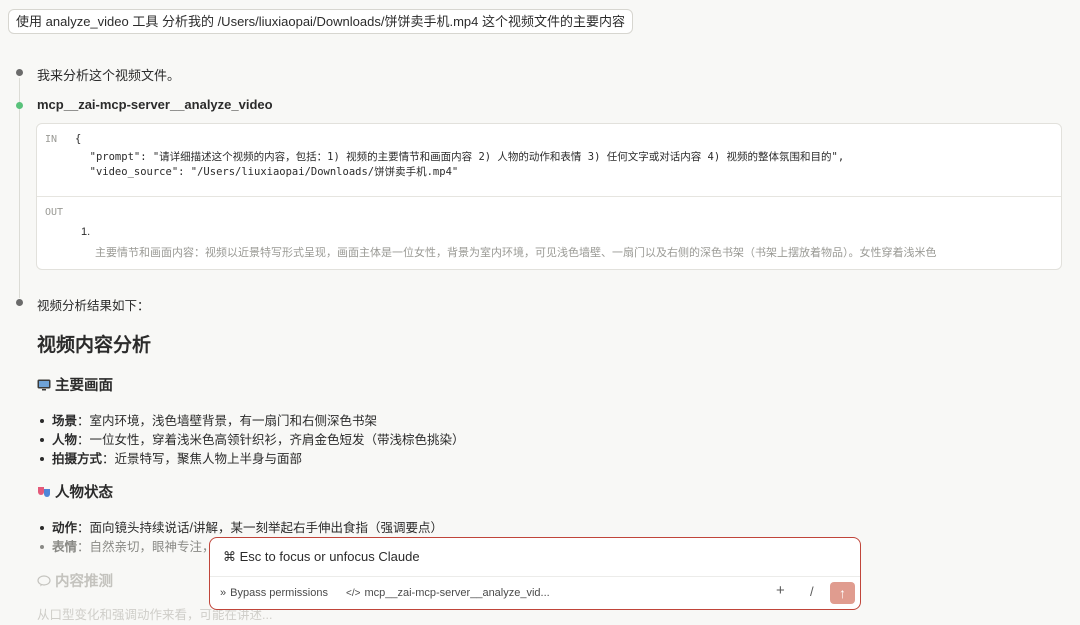 The image size is (1080, 625). I want to click on tool-output-label: OUT, so click(54, 212).